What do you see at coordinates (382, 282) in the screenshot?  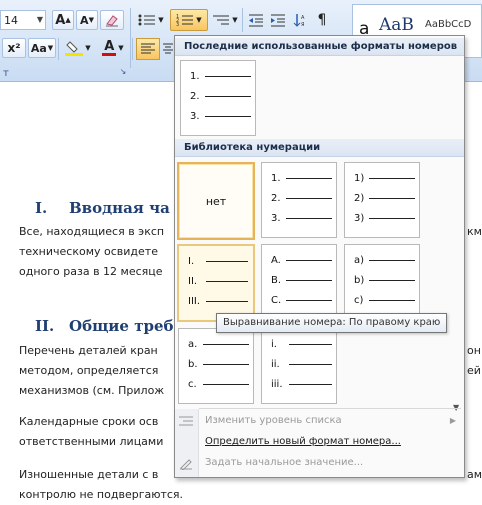 I see `tile-alpha-lower-paren: a) b) c)` at bounding box center [382, 282].